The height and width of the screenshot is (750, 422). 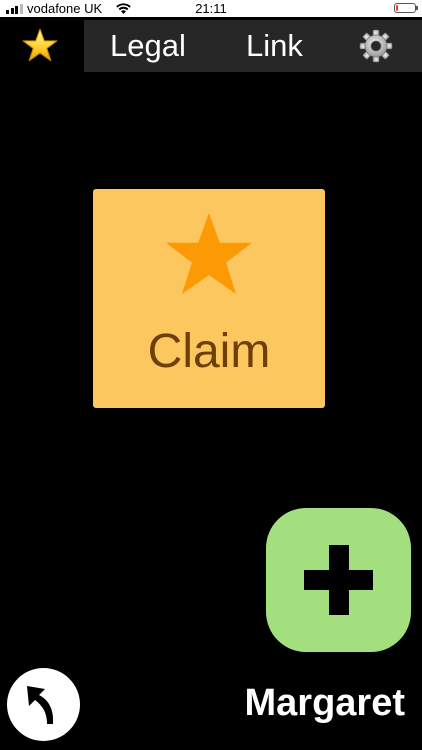 What do you see at coordinates (40, 705) in the screenshot?
I see `back-arrow-icon` at bounding box center [40, 705].